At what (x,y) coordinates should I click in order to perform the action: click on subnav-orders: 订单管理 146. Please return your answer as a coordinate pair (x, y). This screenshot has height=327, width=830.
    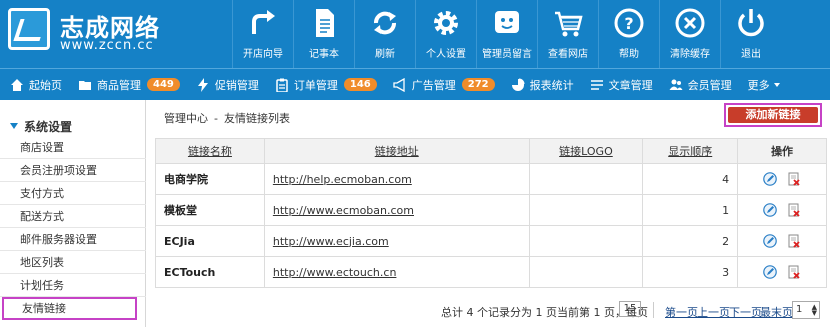
    Looking at the image, I should click on (326, 85).